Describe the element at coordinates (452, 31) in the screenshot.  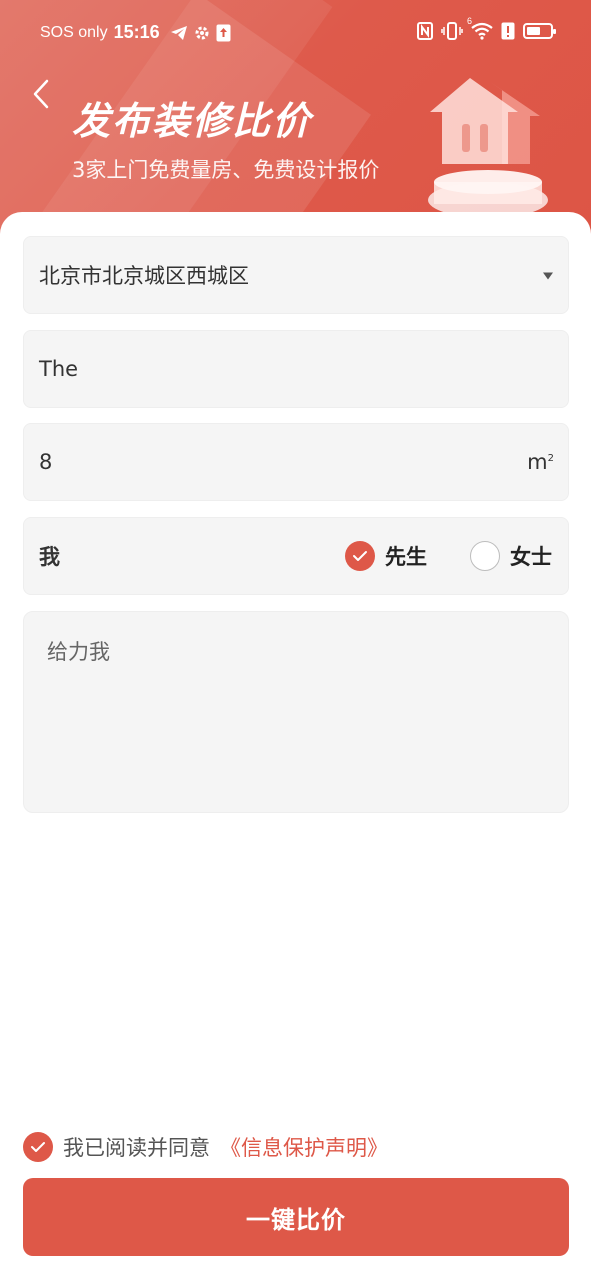
I see `vibrate-icon` at that location.